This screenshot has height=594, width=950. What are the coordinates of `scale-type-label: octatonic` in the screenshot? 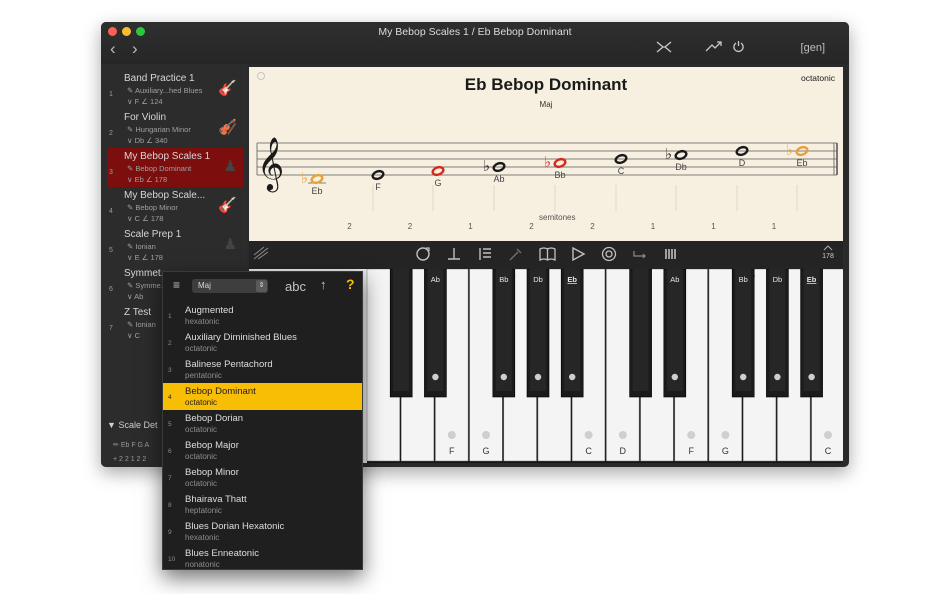 It's located at (817, 78).